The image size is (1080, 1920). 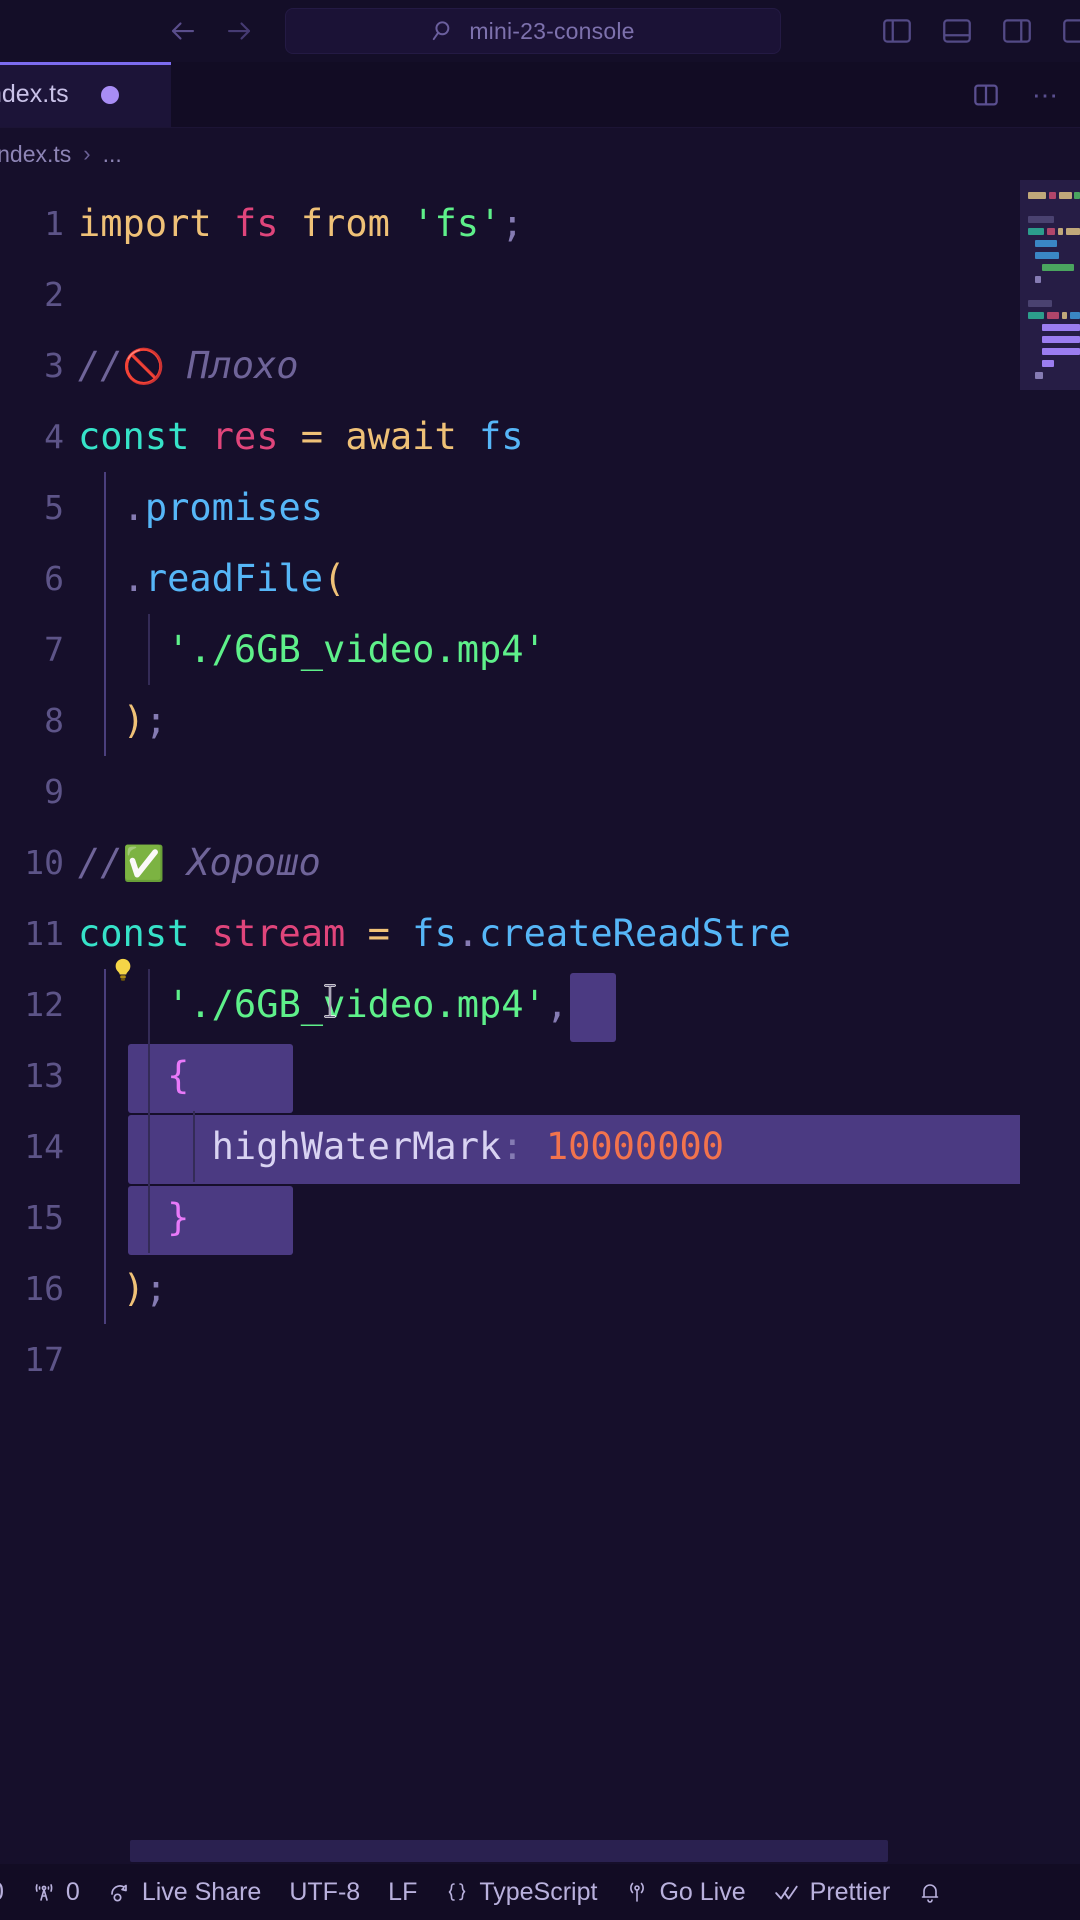 I want to click on code-line: 16 );, so click(x=540, y=1288).